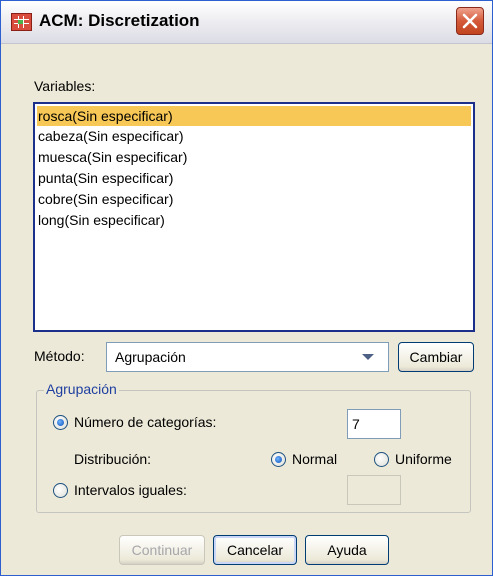 This screenshot has height=576, width=493. Describe the element at coordinates (374, 424) in the screenshot. I see `num-categories-input: 7` at that location.